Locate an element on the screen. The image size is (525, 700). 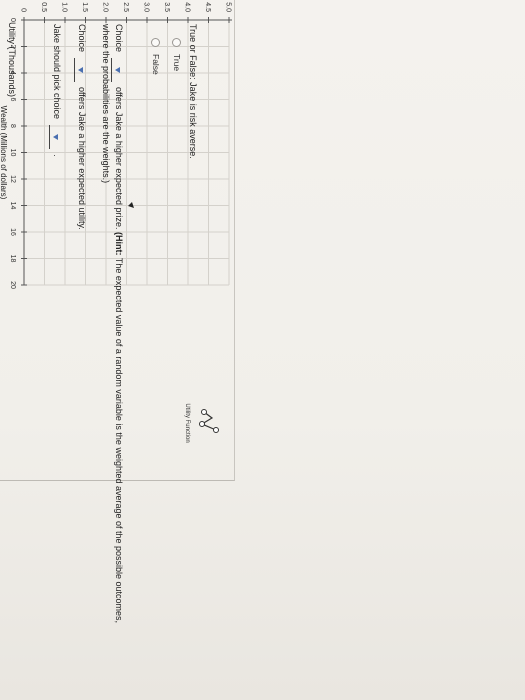
y-axis-title: Utility (Thousands) is located at coordinates (12, 59).